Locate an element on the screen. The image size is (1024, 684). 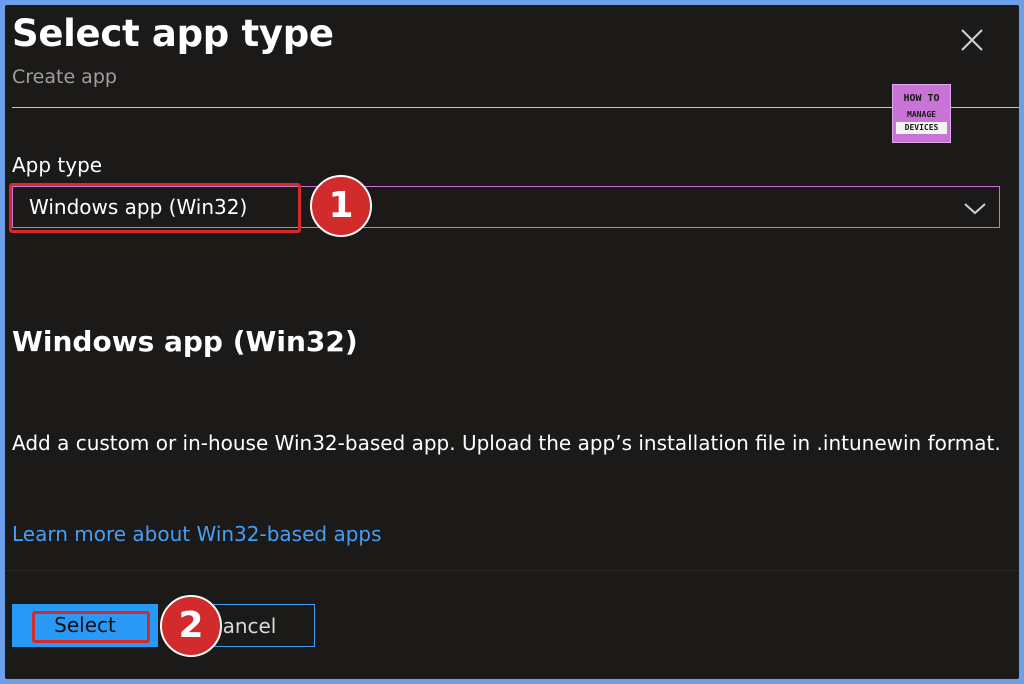
logo-line-3: DEVICES is located at coordinates (921, 128).